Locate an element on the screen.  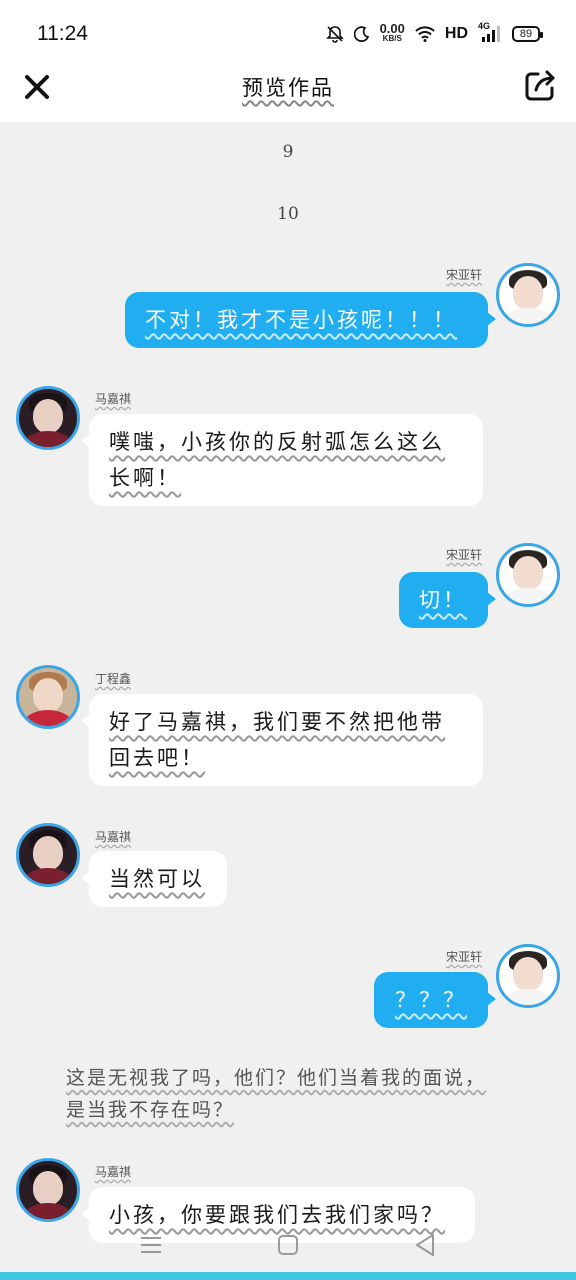
bottom-accent-strip is located at coordinates (288, 1276).